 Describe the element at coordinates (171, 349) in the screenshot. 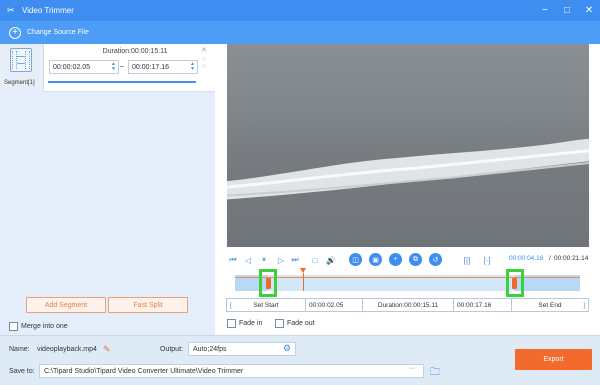

I see `output-label: Output:` at that location.